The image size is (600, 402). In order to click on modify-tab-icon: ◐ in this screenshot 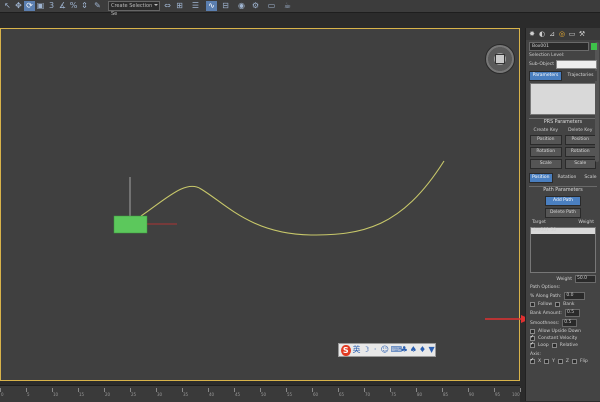, I will do `click(542, 34)`.